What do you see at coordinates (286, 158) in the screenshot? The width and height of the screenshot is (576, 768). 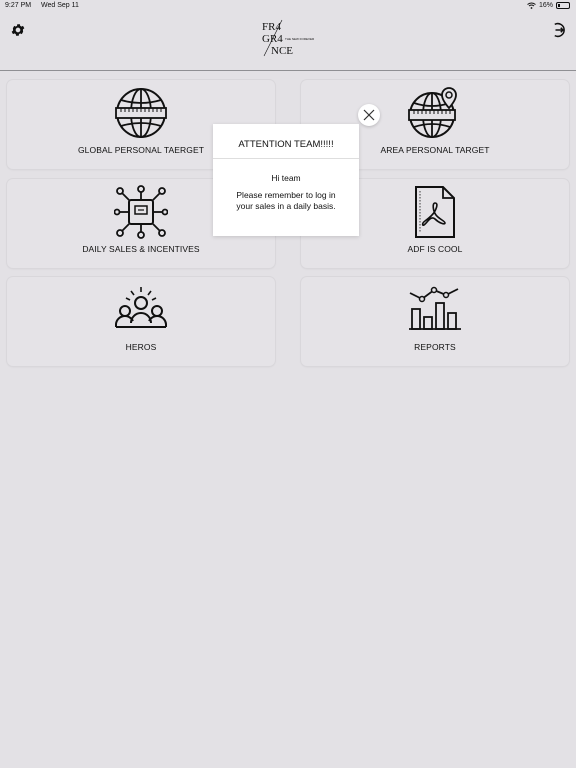 I see `modal-divider` at bounding box center [286, 158].